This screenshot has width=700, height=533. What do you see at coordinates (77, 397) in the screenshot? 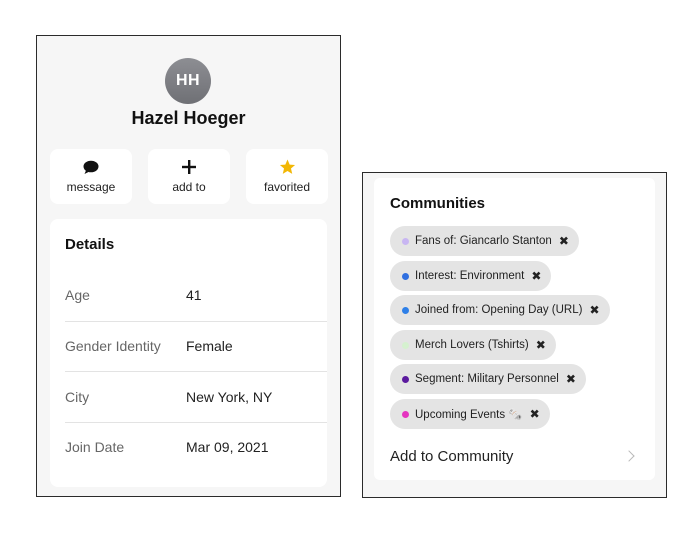
I see `detail-label: City` at bounding box center [77, 397].